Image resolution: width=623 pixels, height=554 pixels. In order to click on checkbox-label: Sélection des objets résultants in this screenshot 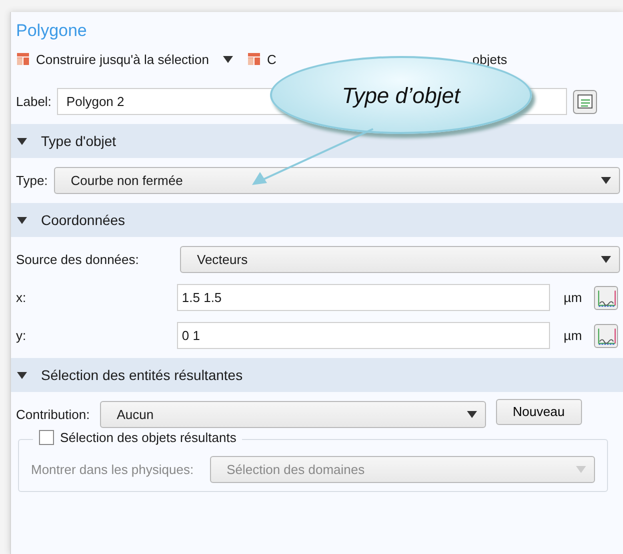, I will do `click(148, 438)`.